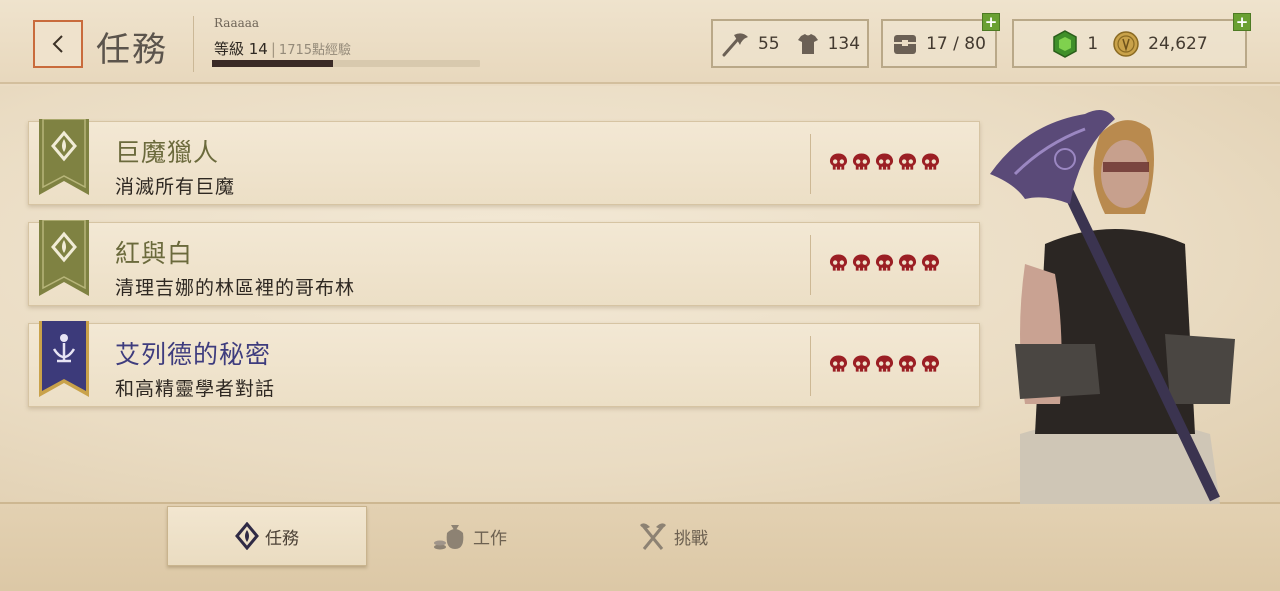 This screenshot has width=1280, height=591. I want to click on storage-stats: 17 / 80, so click(939, 43).